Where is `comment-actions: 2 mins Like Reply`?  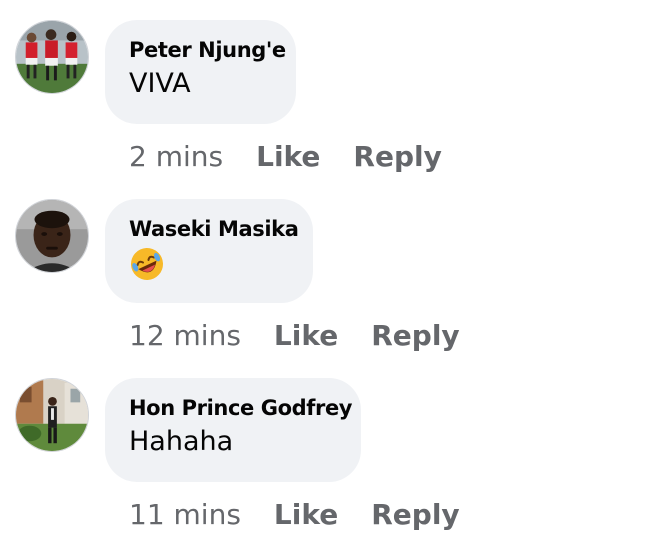
comment-actions: 2 mins Like Reply is located at coordinates (285, 157).